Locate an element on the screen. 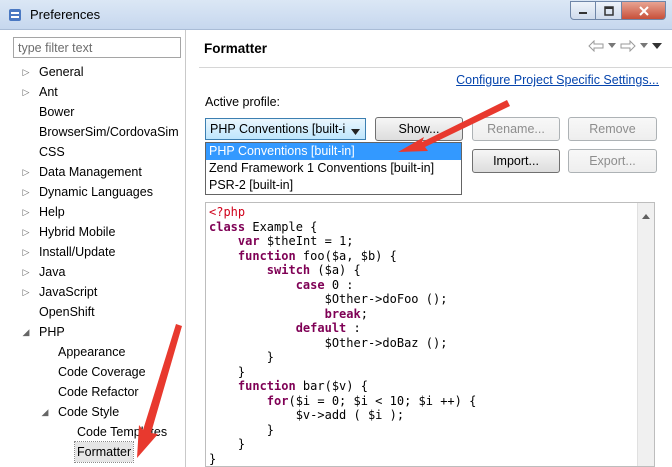 The image size is (672, 467). code-token: $theInt = 1; is located at coordinates (306, 241).